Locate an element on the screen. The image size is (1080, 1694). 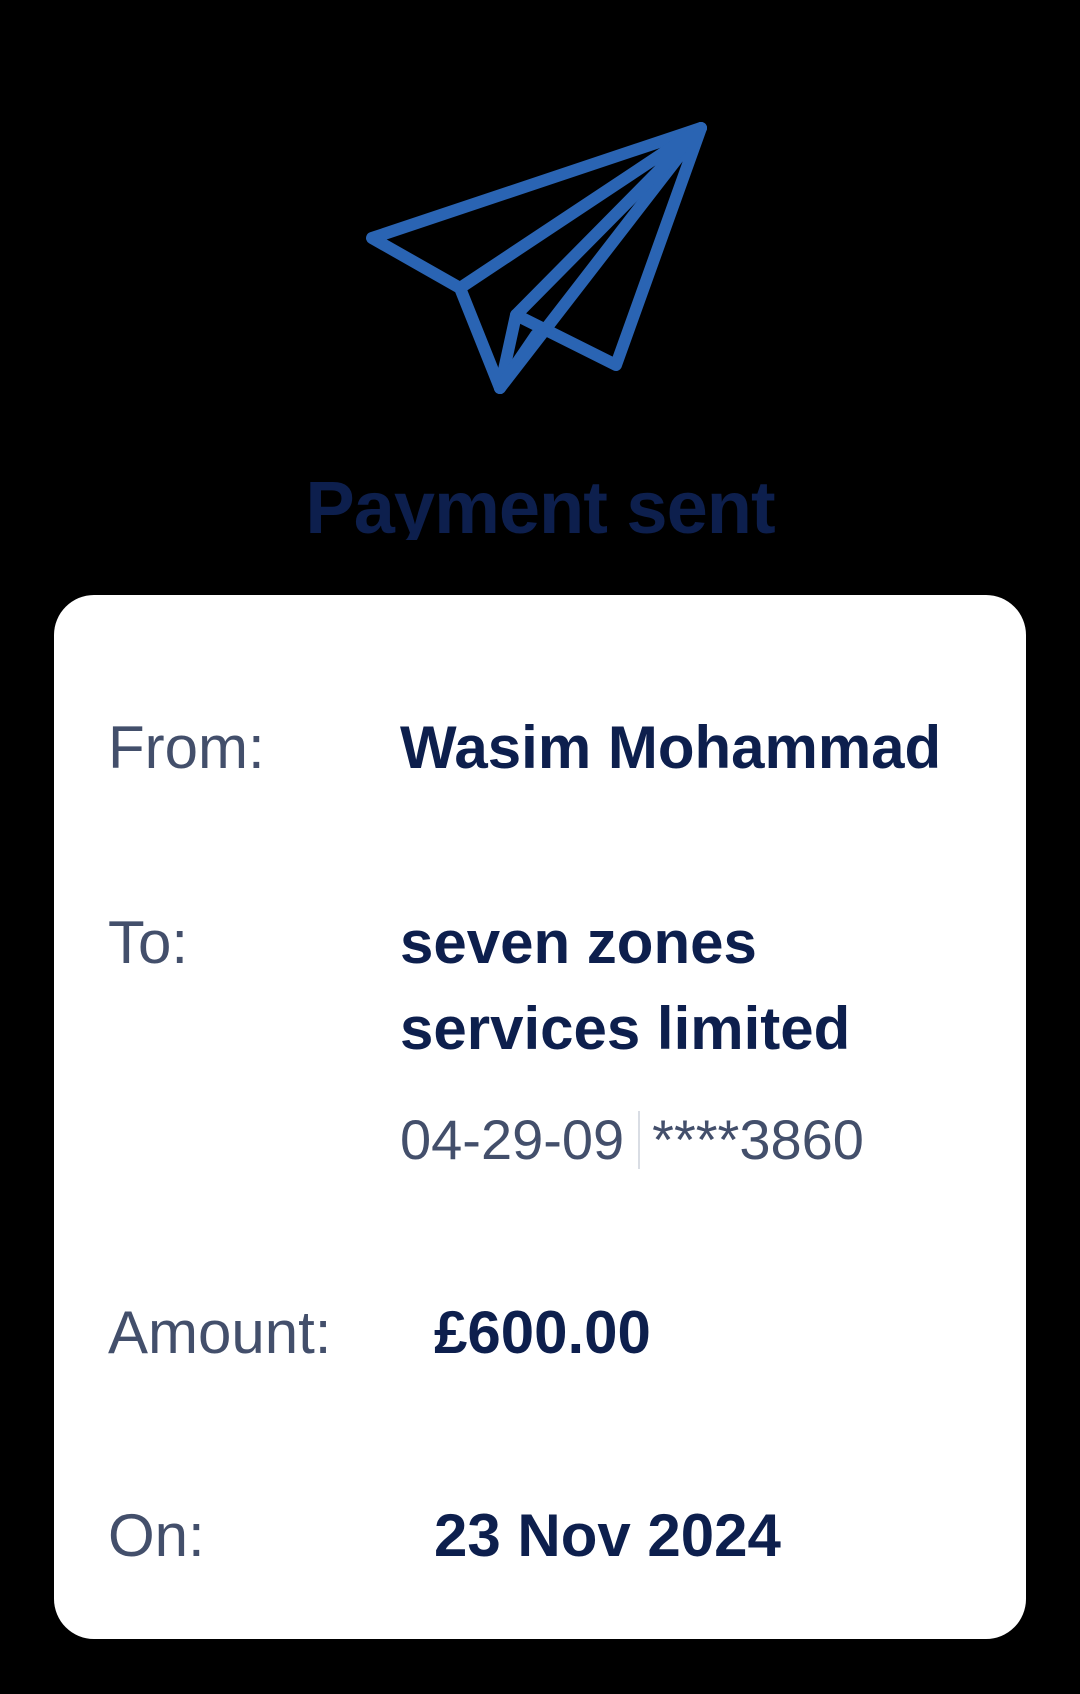
page-title: Payment sent is located at coordinates (540, 504).